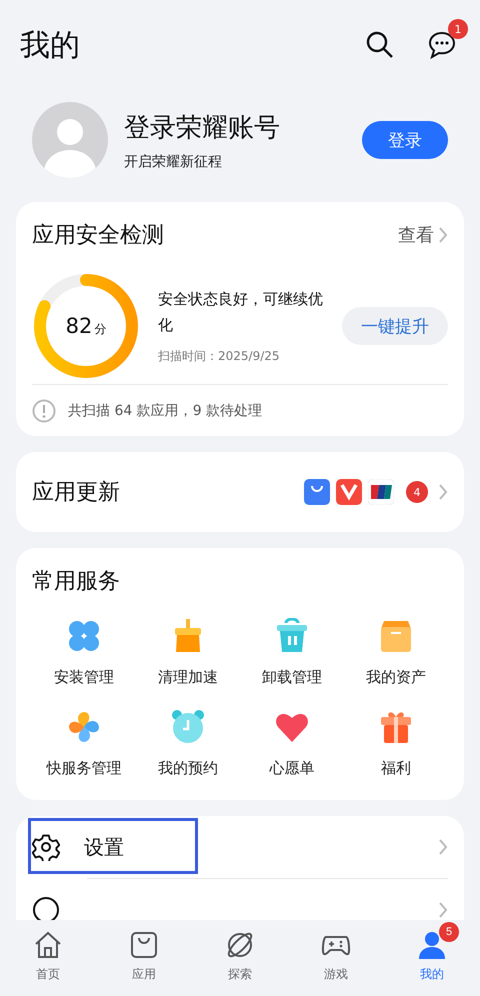 This screenshot has height=996, width=480. I want to click on service-label: 心愿单, so click(292, 768).